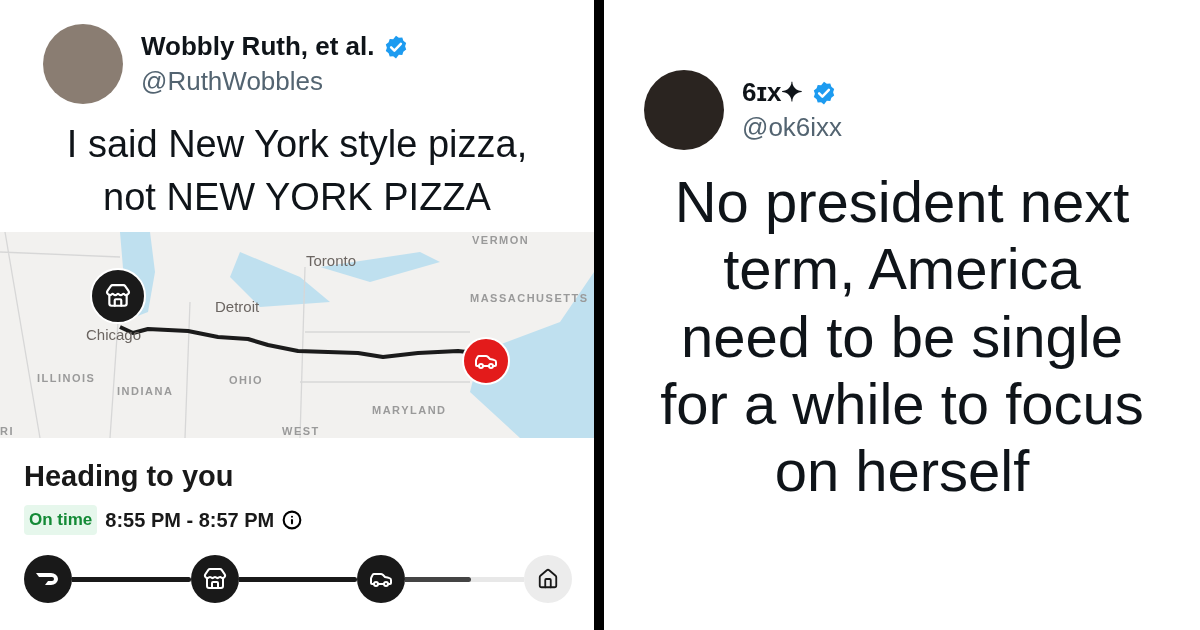 This screenshot has height=630, width=1200. I want to click on home-icon, so click(548, 579).